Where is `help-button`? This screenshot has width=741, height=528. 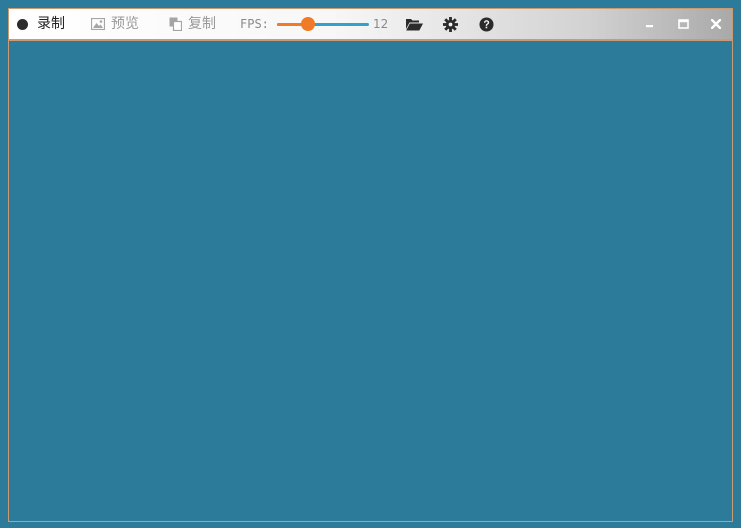
help-button is located at coordinates (486, 24).